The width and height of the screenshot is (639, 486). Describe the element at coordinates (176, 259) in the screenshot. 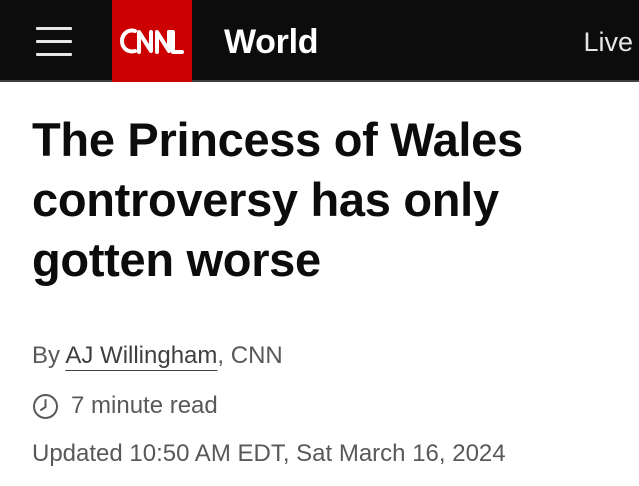

I see `headline-line: gotten worse` at that location.